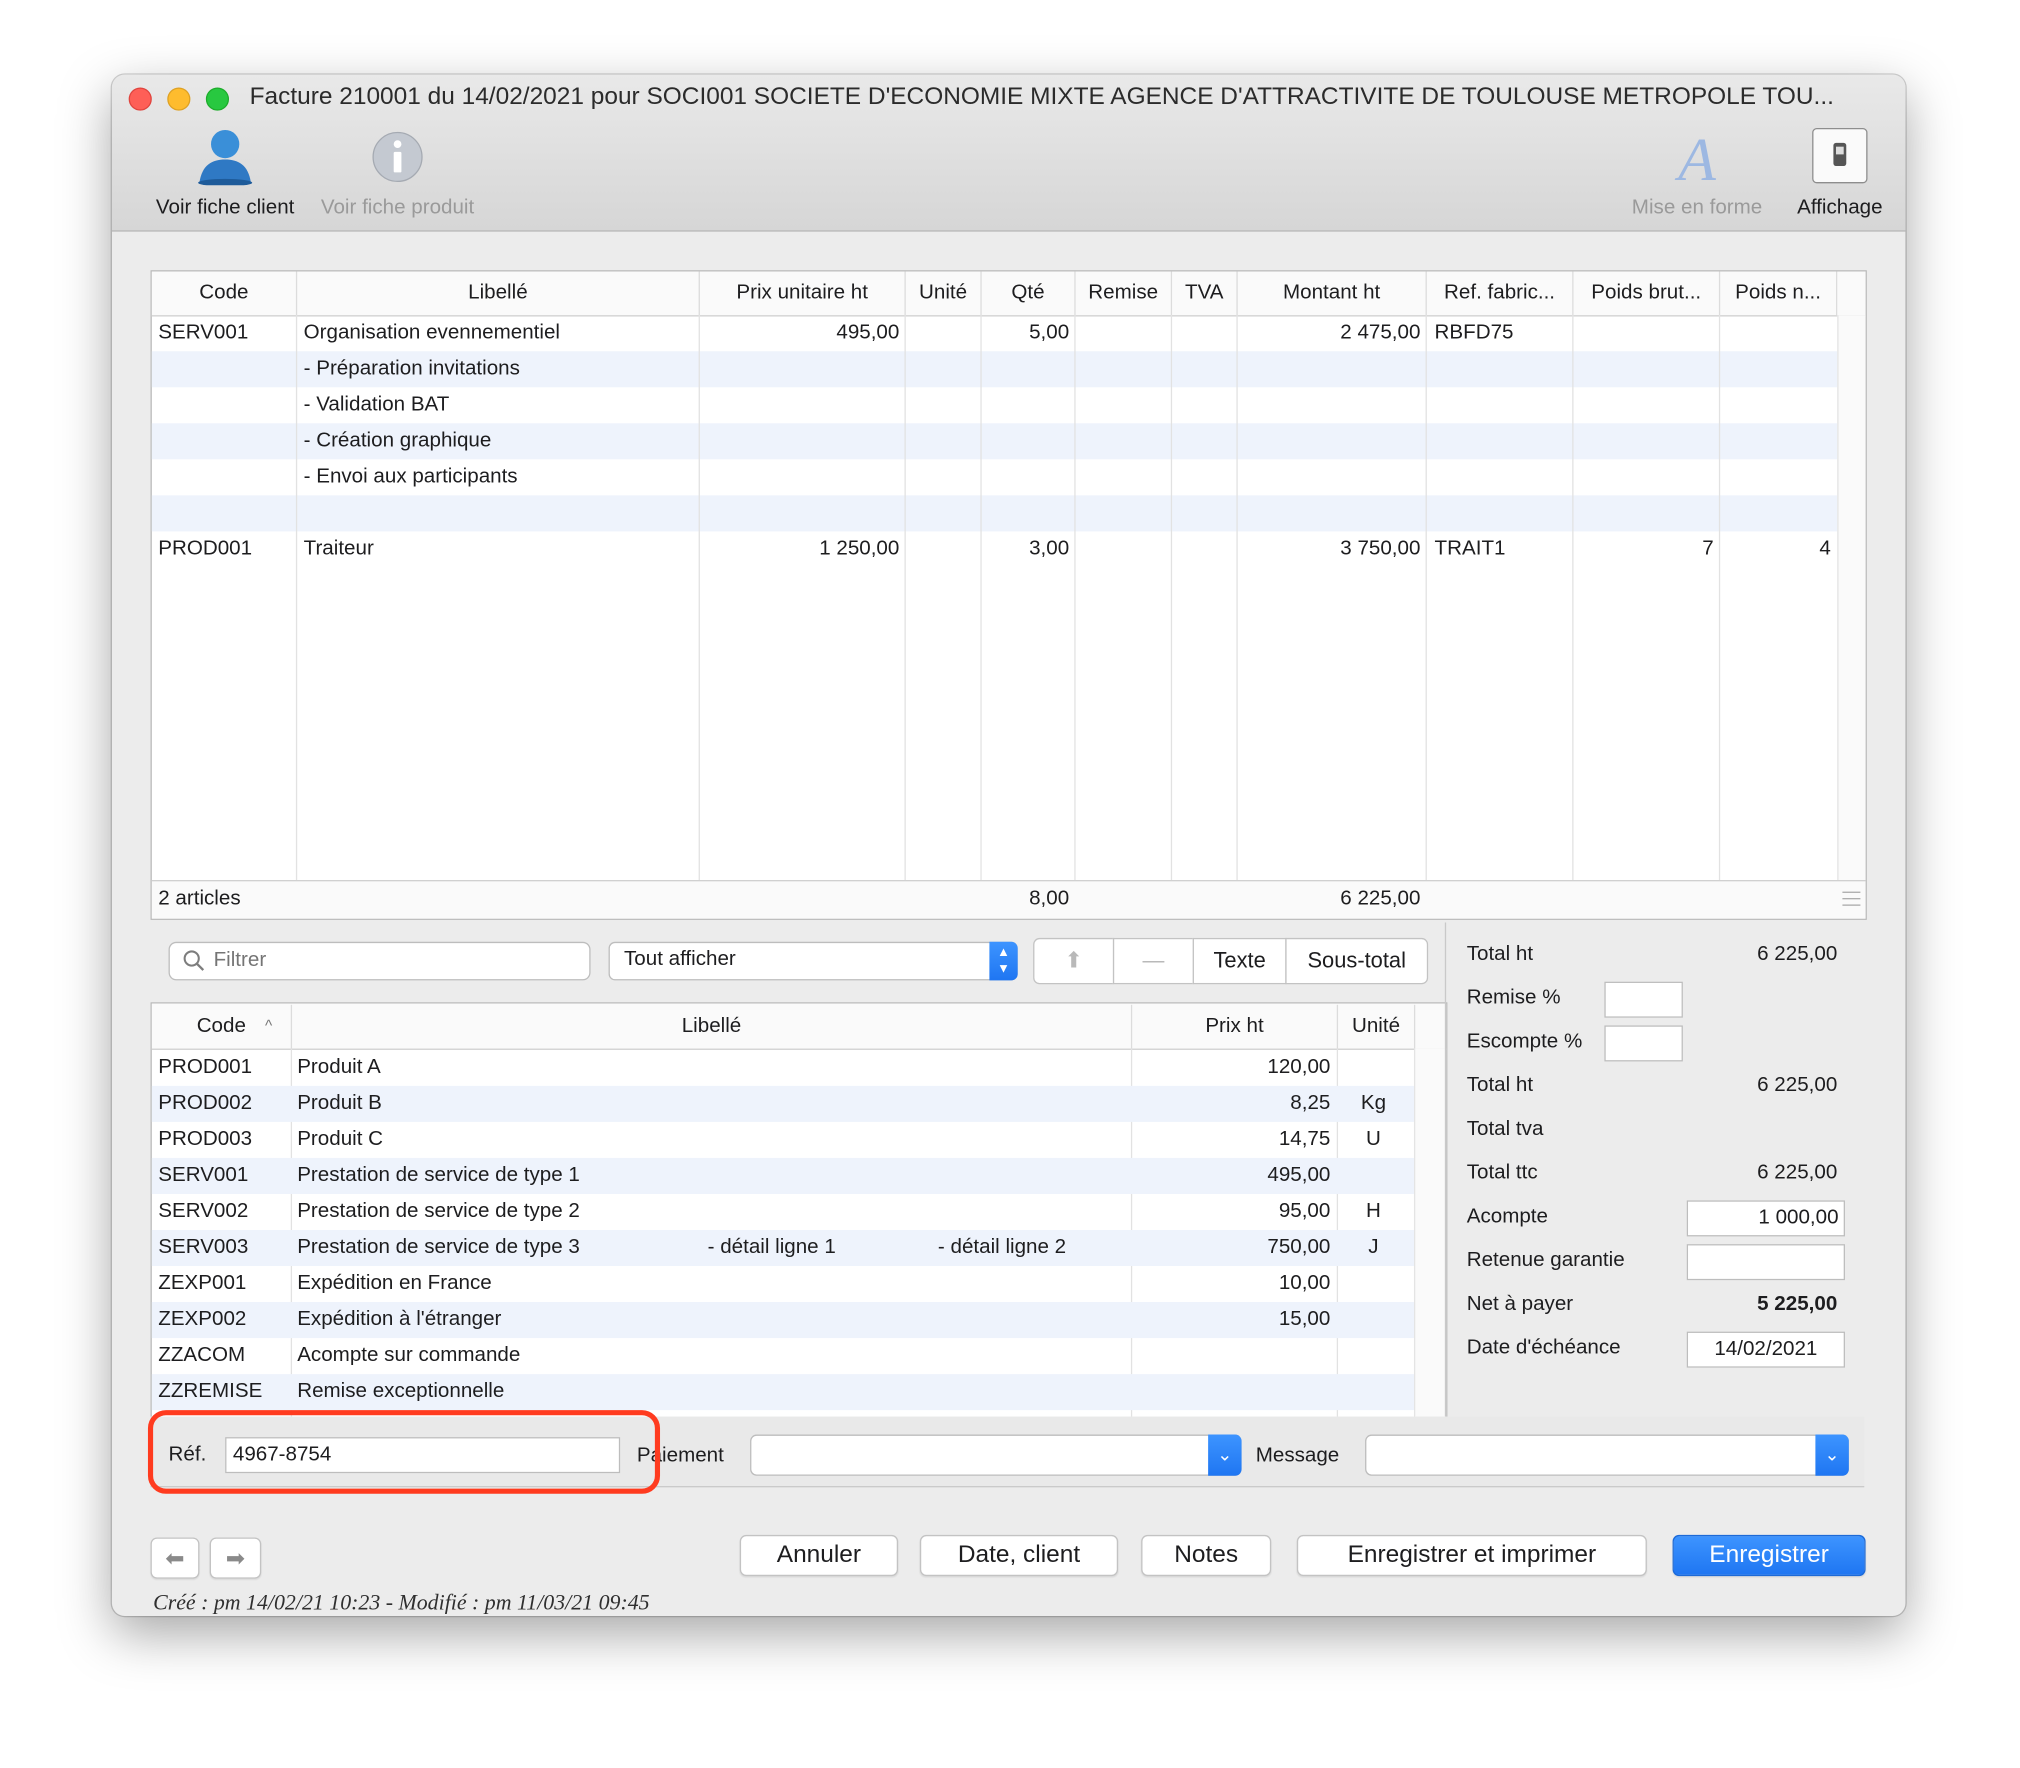 This screenshot has width=2020, height=1768. I want to click on catalog-cell-label: Prestation de service de type 2, so click(490, 1212).